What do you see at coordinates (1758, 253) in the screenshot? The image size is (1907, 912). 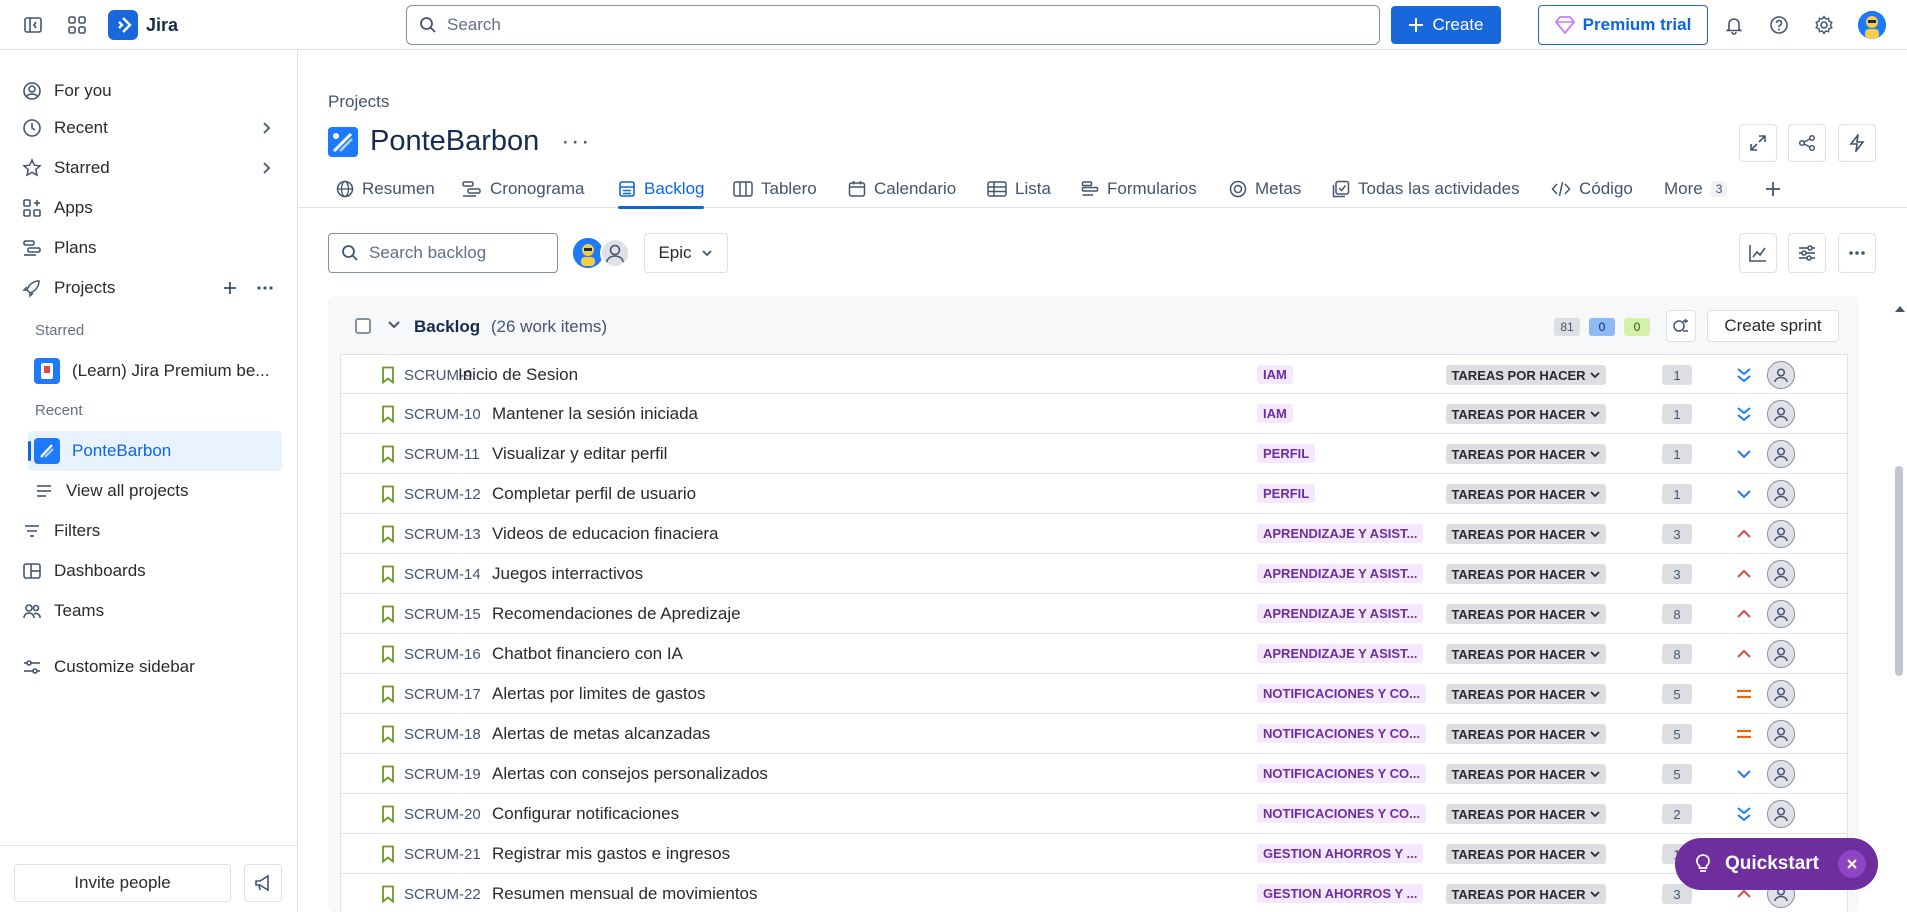 I see `insights-chart-icon` at bounding box center [1758, 253].